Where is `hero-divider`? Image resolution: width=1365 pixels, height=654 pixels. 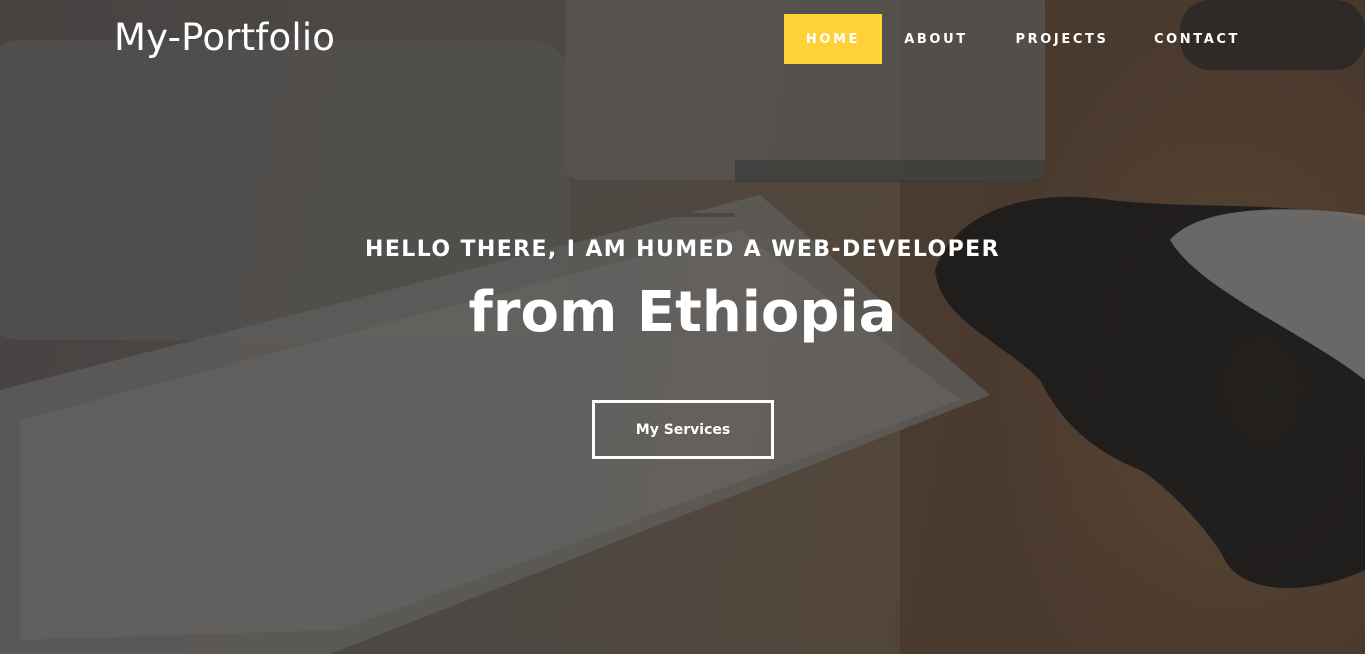
hero-divider is located at coordinates (683, 215).